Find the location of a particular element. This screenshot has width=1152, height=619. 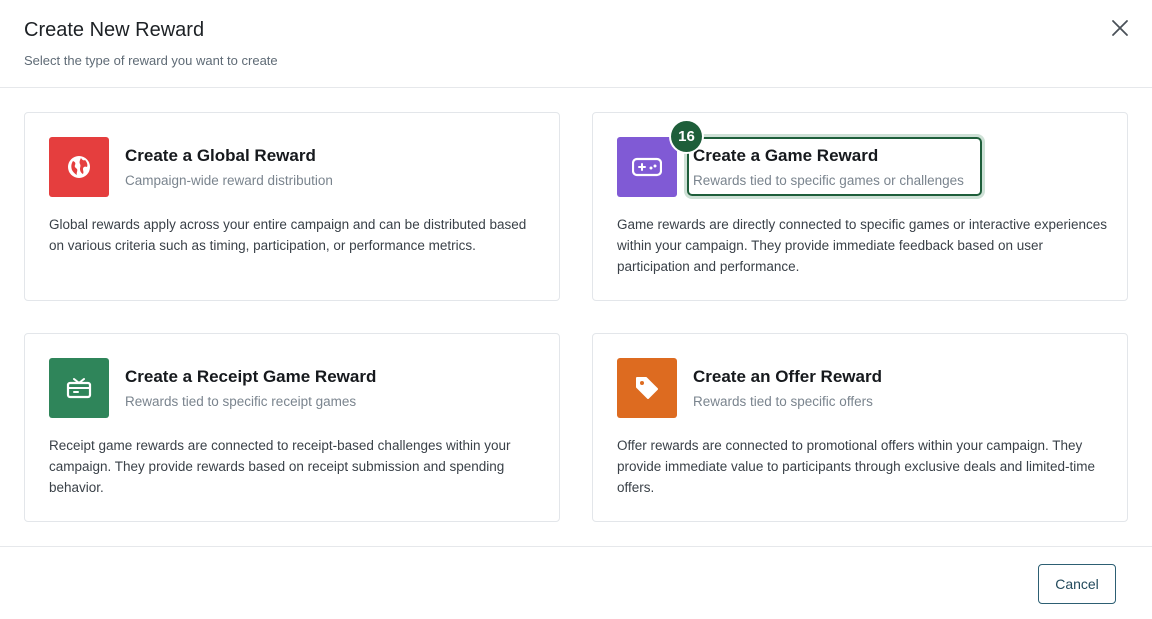

gamepad-icon-tile is located at coordinates (647, 167).